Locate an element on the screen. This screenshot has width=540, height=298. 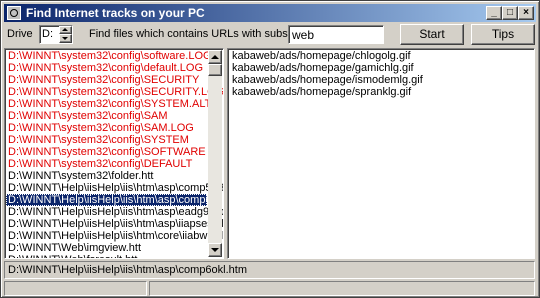
drive-label: Drive is located at coordinates (20, 34).